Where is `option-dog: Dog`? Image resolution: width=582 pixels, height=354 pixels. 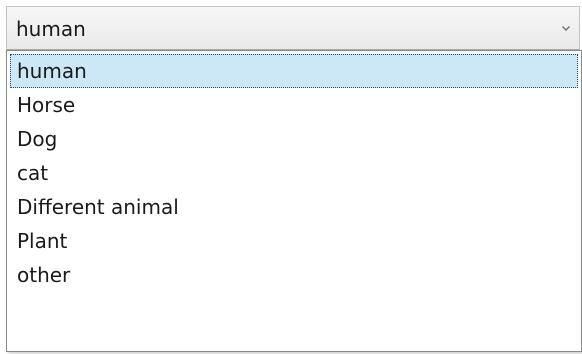
option-dog: Dog is located at coordinates (294, 139).